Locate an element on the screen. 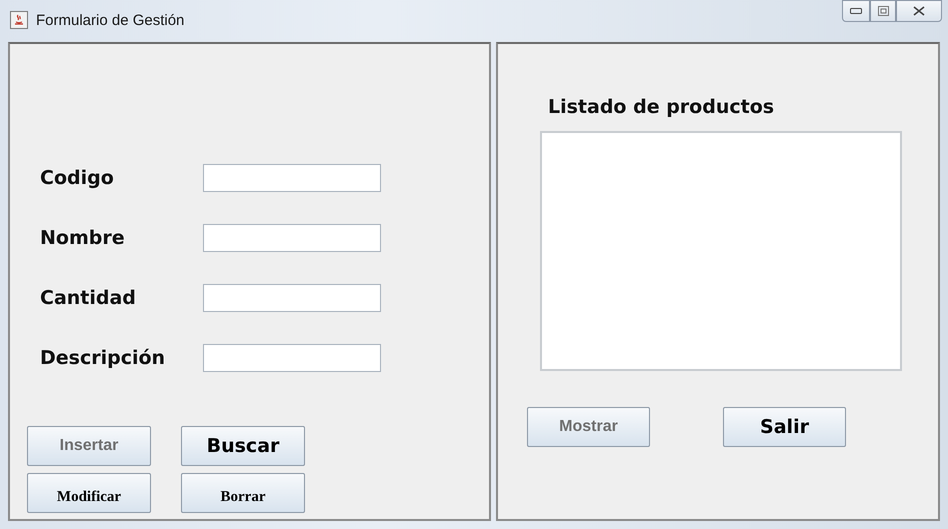  field-label: Codigo is located at coordinates (77, 178).